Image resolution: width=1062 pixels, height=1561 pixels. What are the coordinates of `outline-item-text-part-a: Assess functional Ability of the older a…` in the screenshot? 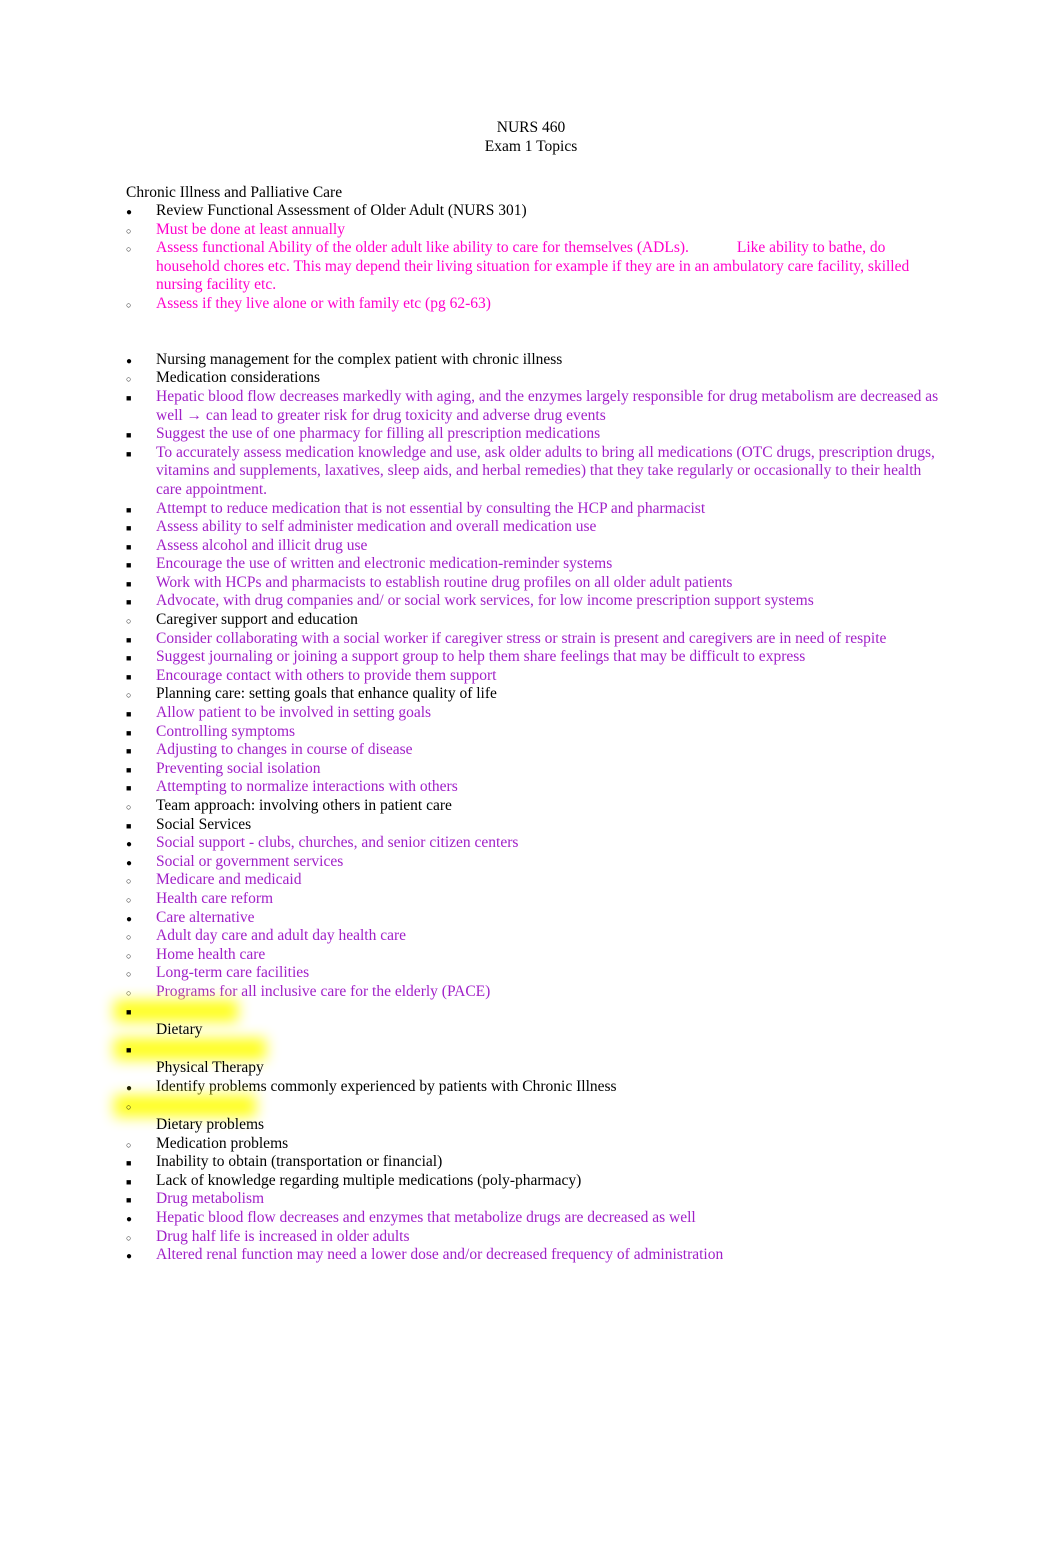 It's located at (422, 248).